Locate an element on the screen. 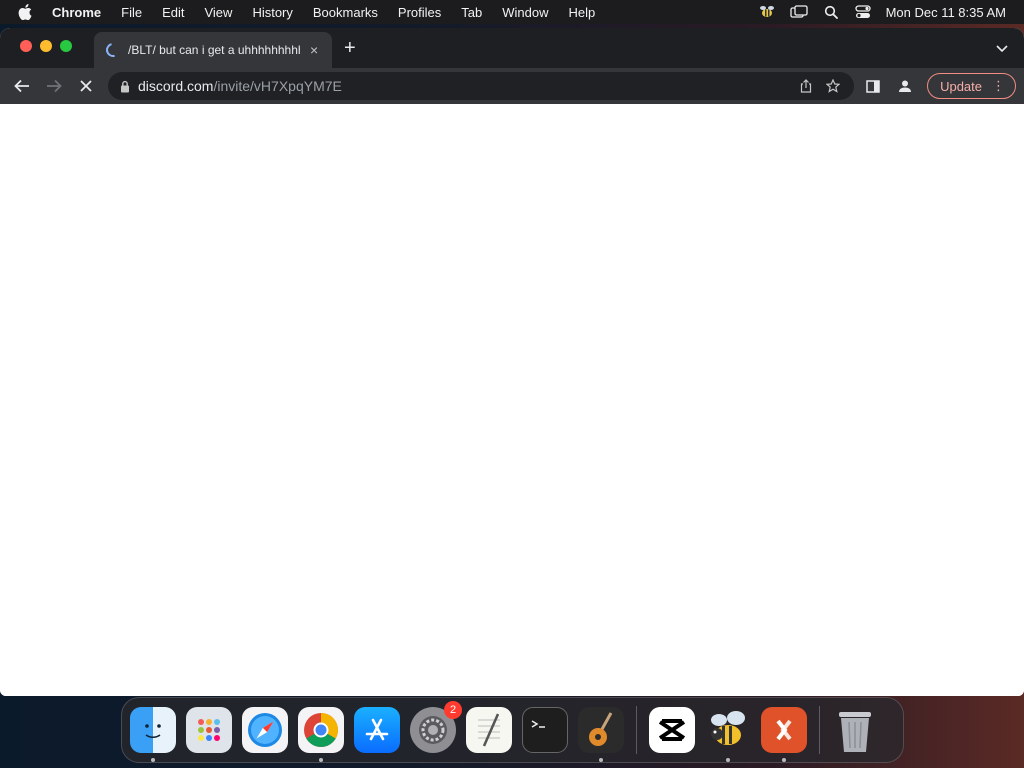 The width and height of the screenshot is (1024, 768). cyberduck-bee-icon is located at coordinates (728, 734).